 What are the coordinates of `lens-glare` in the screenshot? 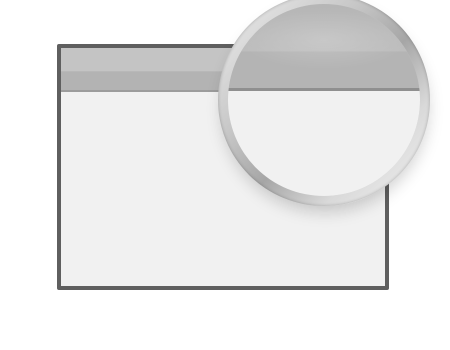 It's located at (324, 40).